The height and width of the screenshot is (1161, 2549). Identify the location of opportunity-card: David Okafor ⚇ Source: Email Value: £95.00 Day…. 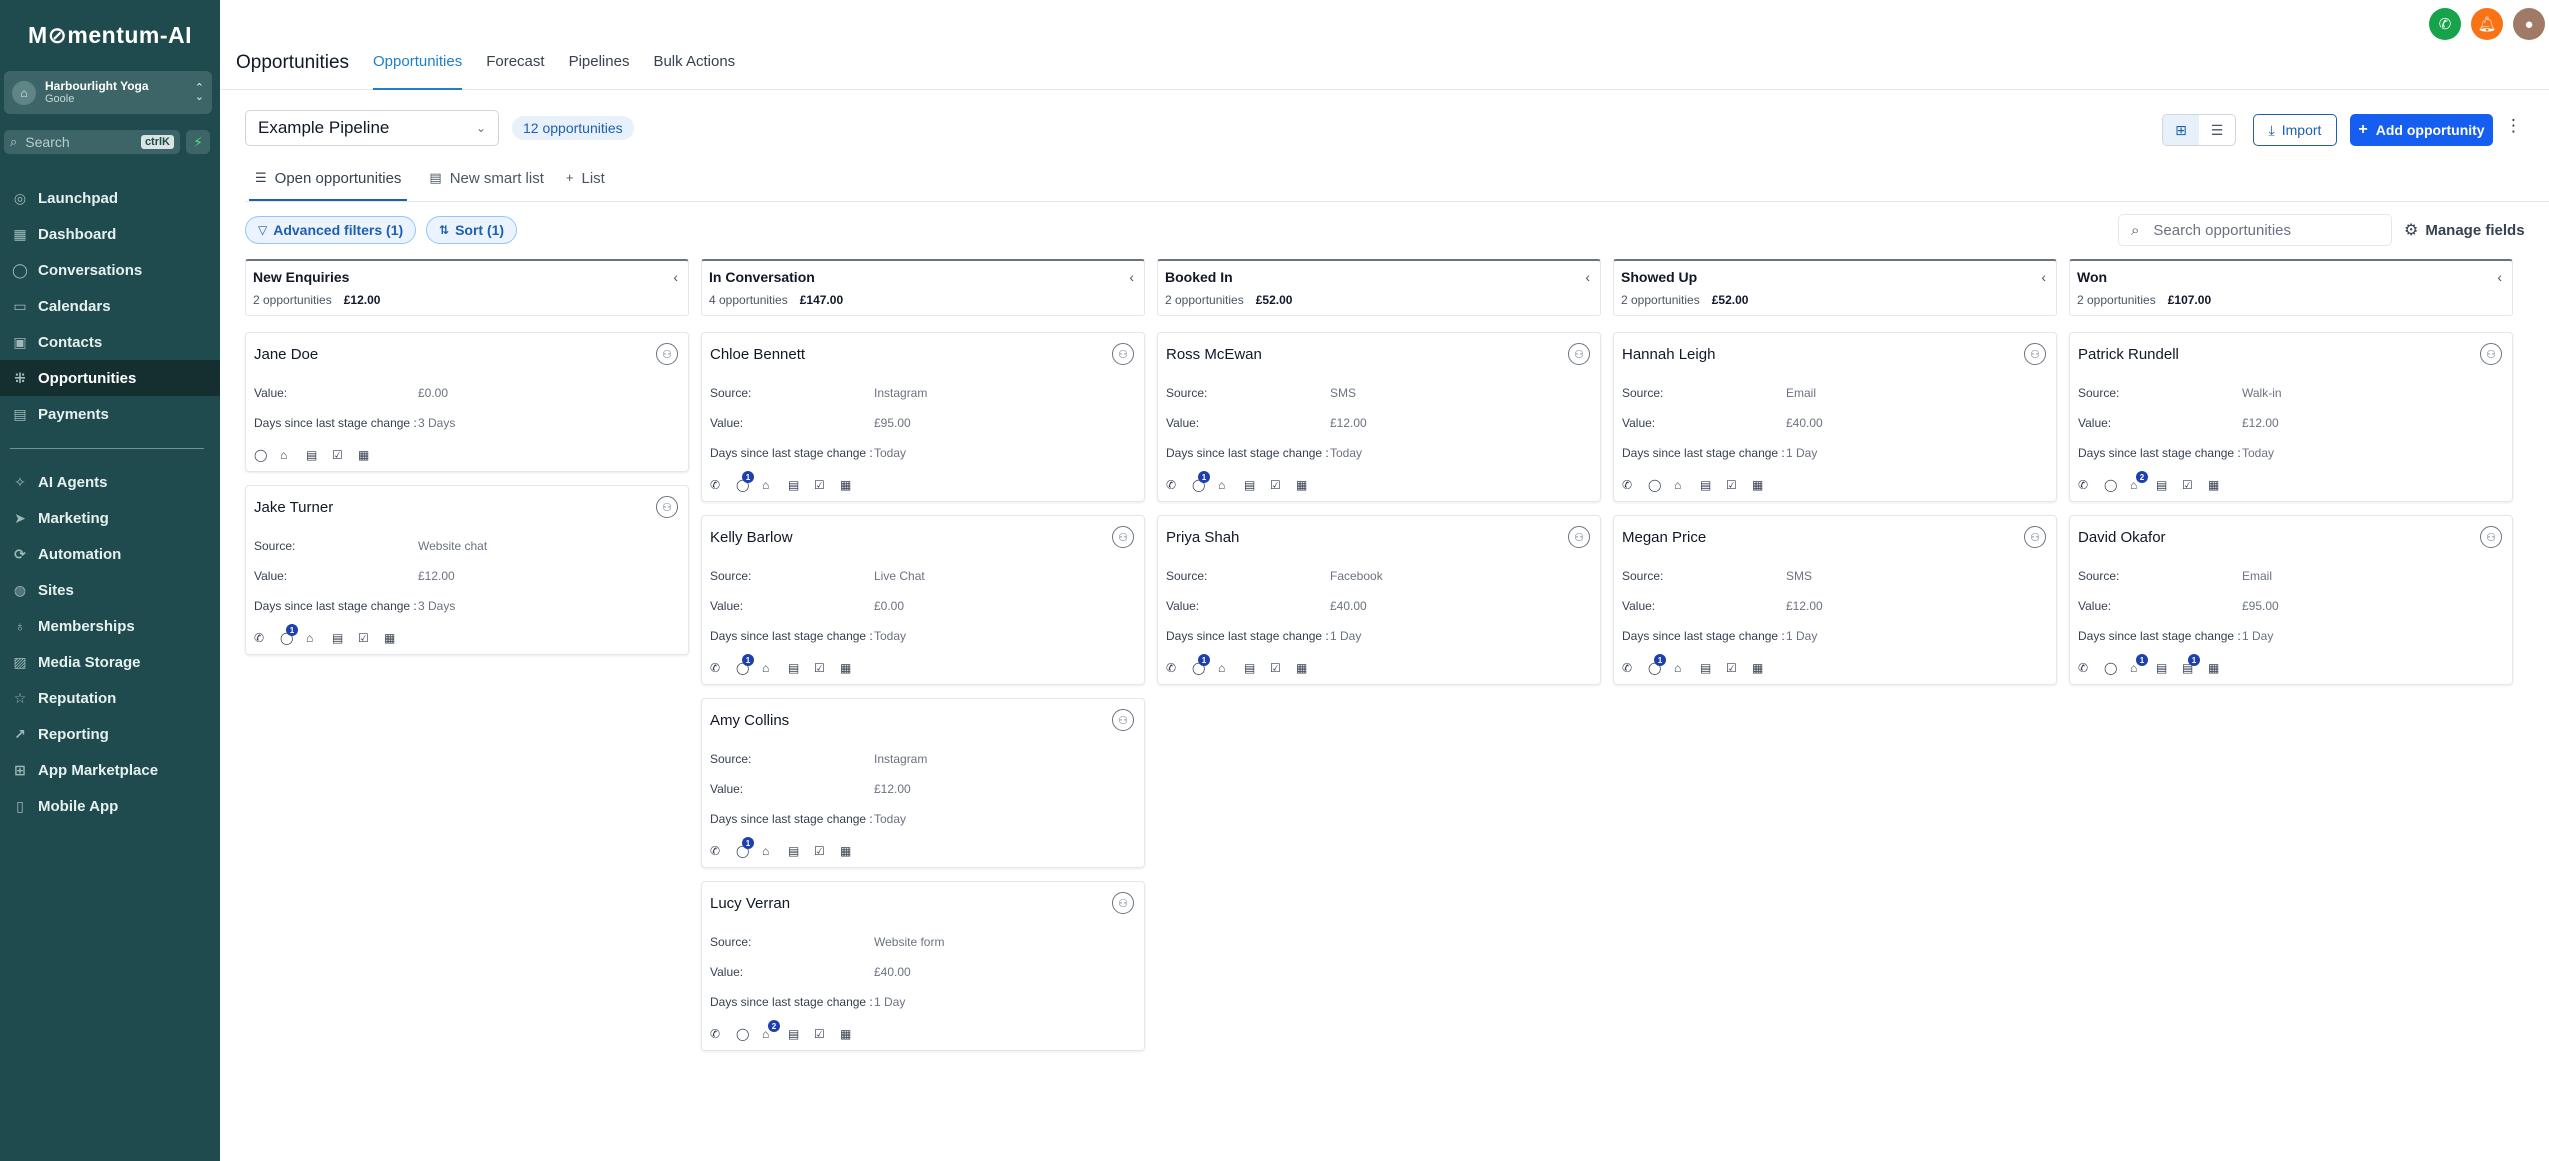
(2291, 600).